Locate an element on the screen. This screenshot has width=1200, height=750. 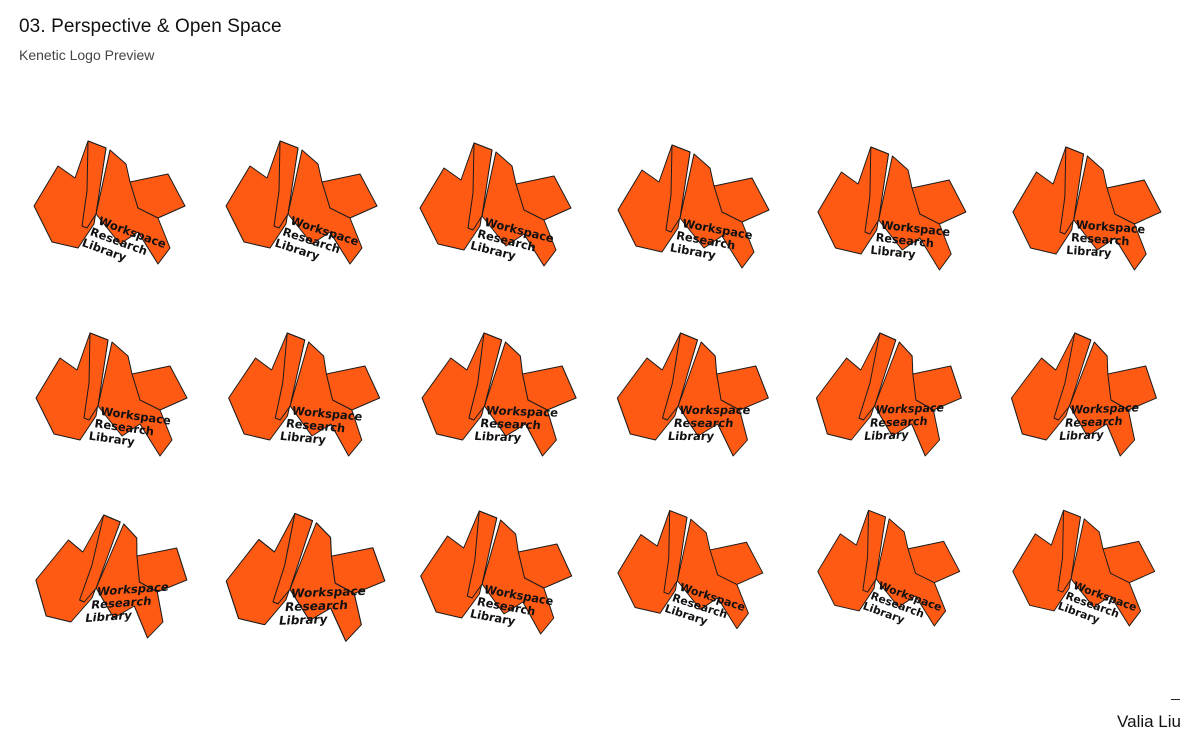
author-name: Valia Liu is located at coordinates (1149, 721).